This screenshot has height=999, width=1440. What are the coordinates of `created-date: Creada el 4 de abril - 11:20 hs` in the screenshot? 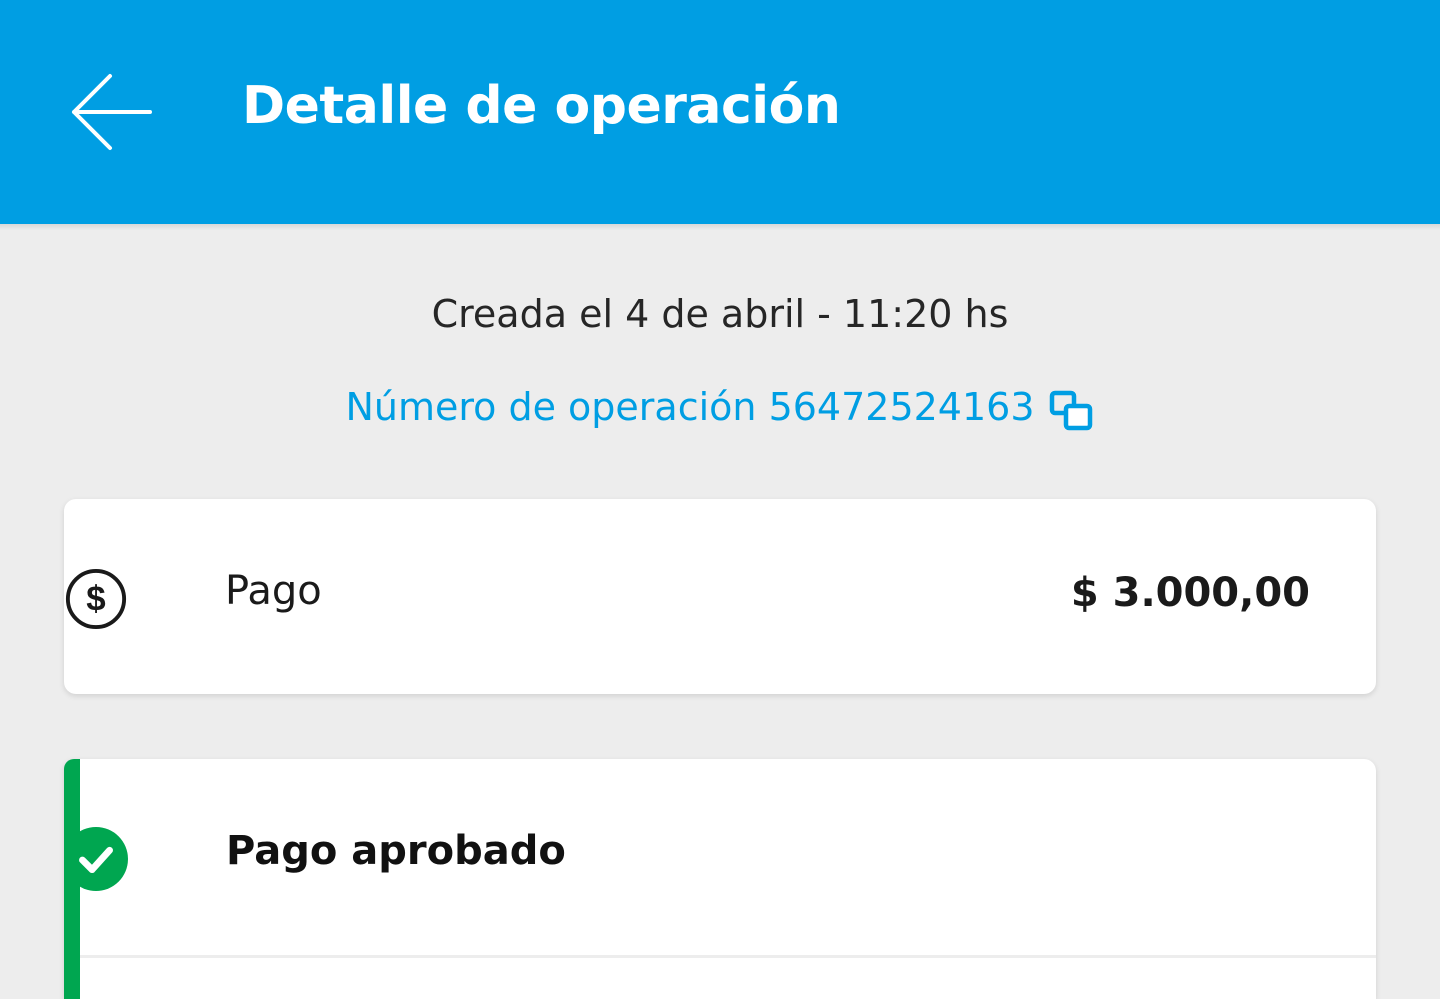 It's located at (720, 314).